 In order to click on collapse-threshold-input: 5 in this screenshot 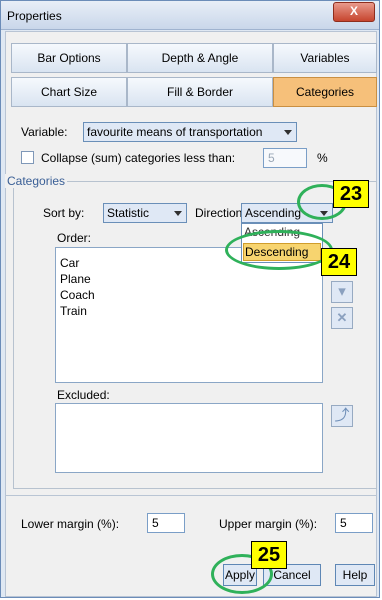, I will do `click(285, 158)`.